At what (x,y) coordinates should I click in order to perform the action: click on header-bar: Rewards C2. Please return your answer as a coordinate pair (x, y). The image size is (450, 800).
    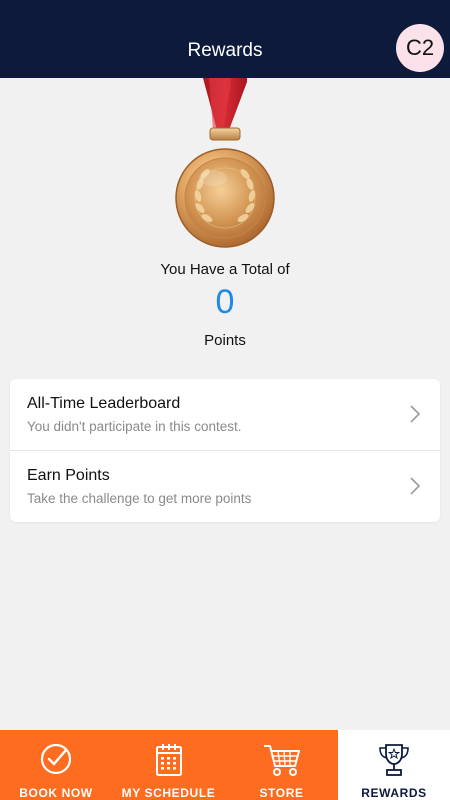
    Looking at the image, I should click on (225, 39).